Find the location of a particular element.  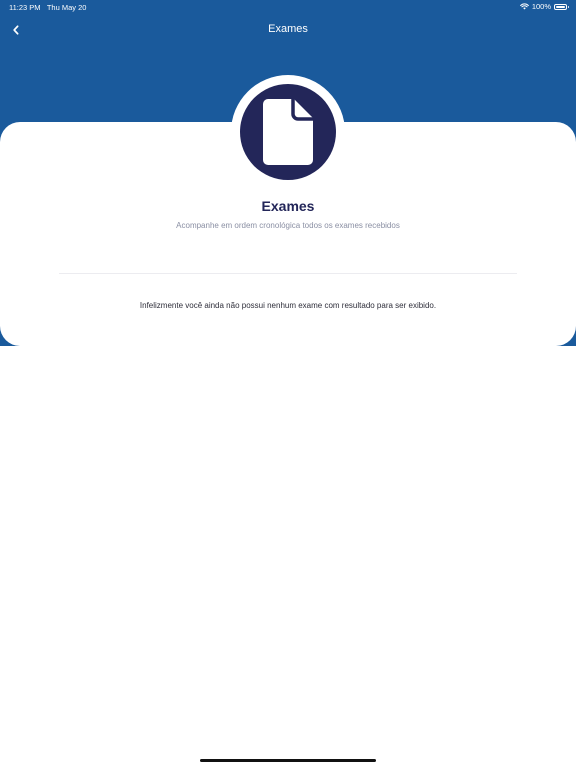

divider is located at coordinates (288, 273).